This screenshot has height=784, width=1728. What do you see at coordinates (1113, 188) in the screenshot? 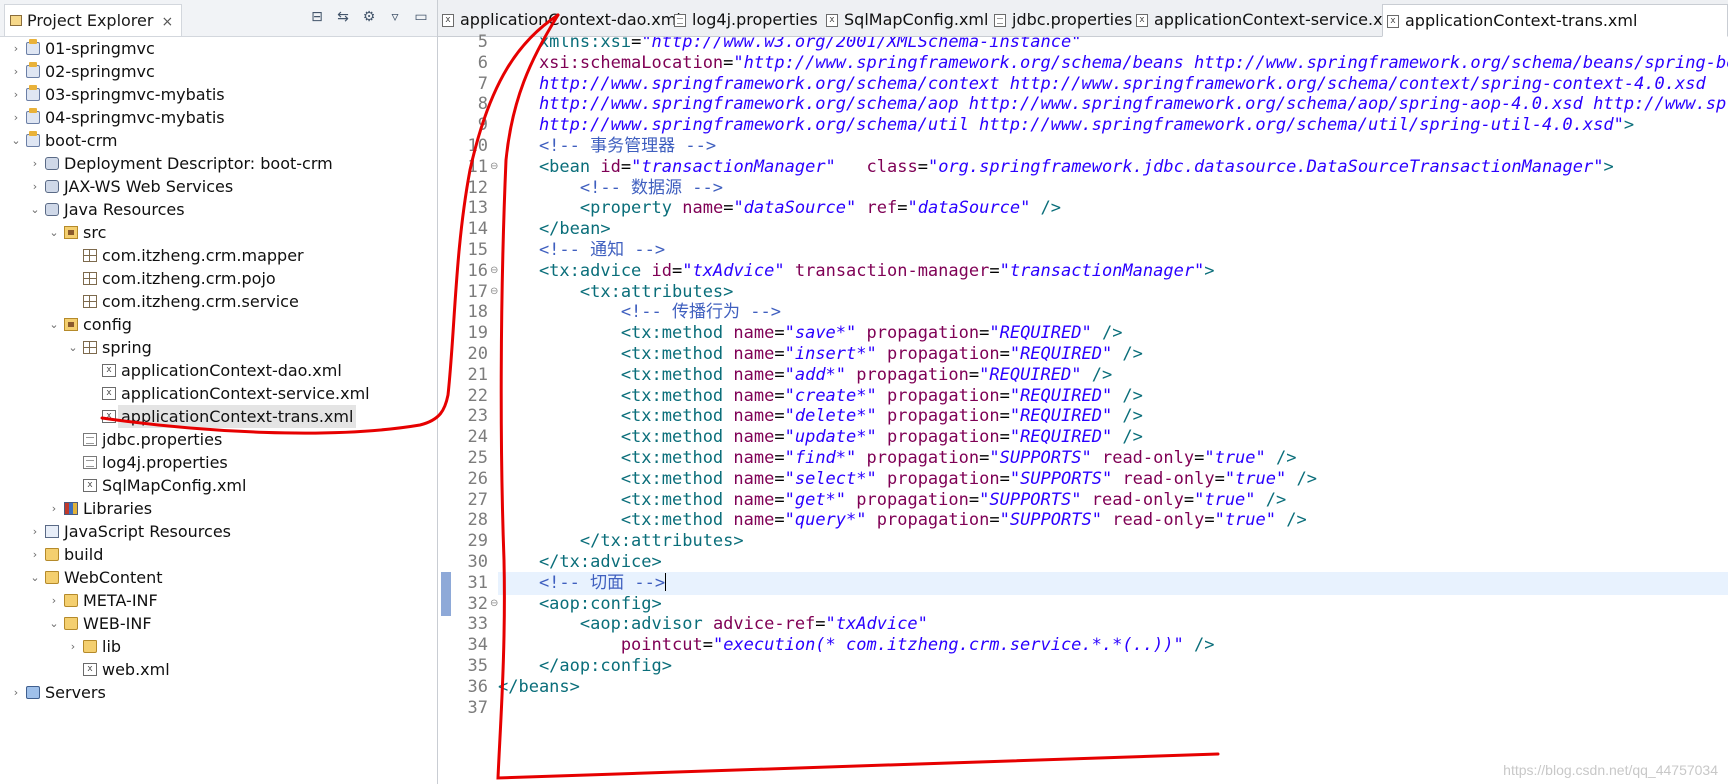
I see `code-line: <!-- 数据源 -->` at bounding box center [1113, 188].